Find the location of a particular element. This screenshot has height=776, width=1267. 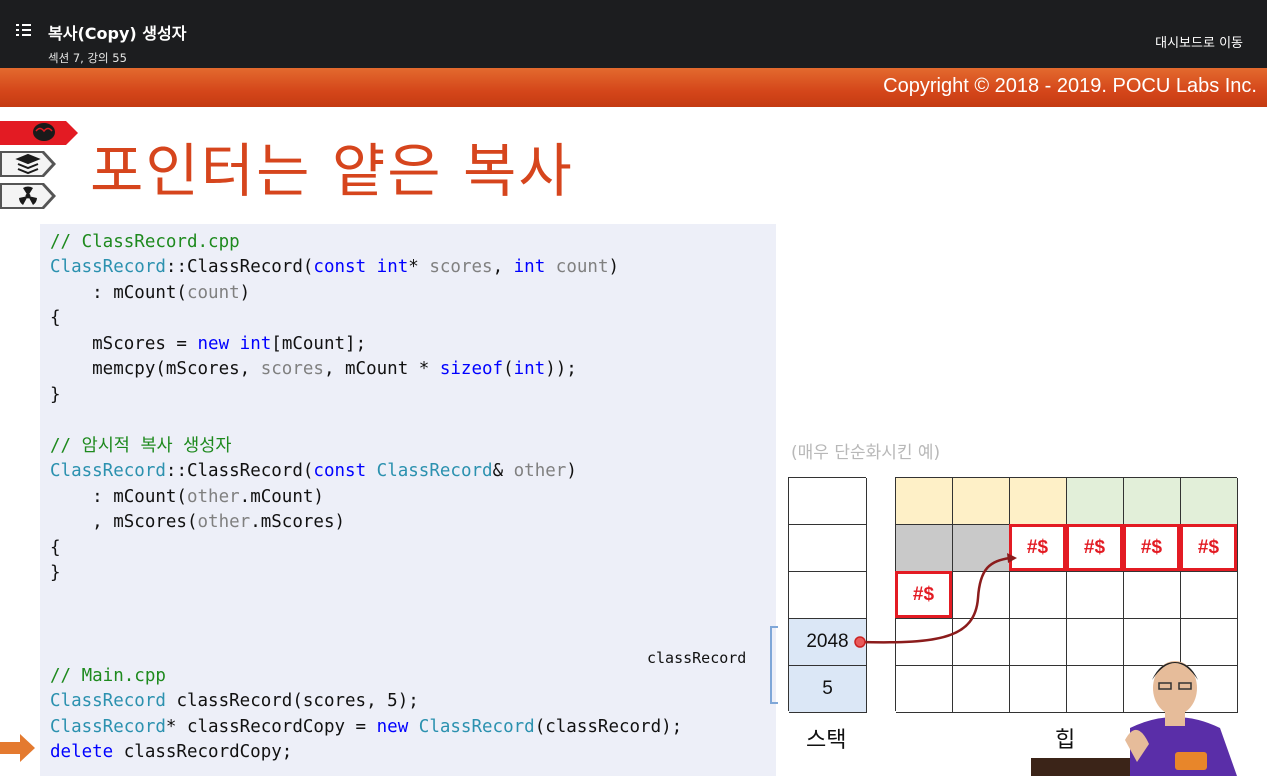

stack-label: 스택 is located at coordinates (826, 740).